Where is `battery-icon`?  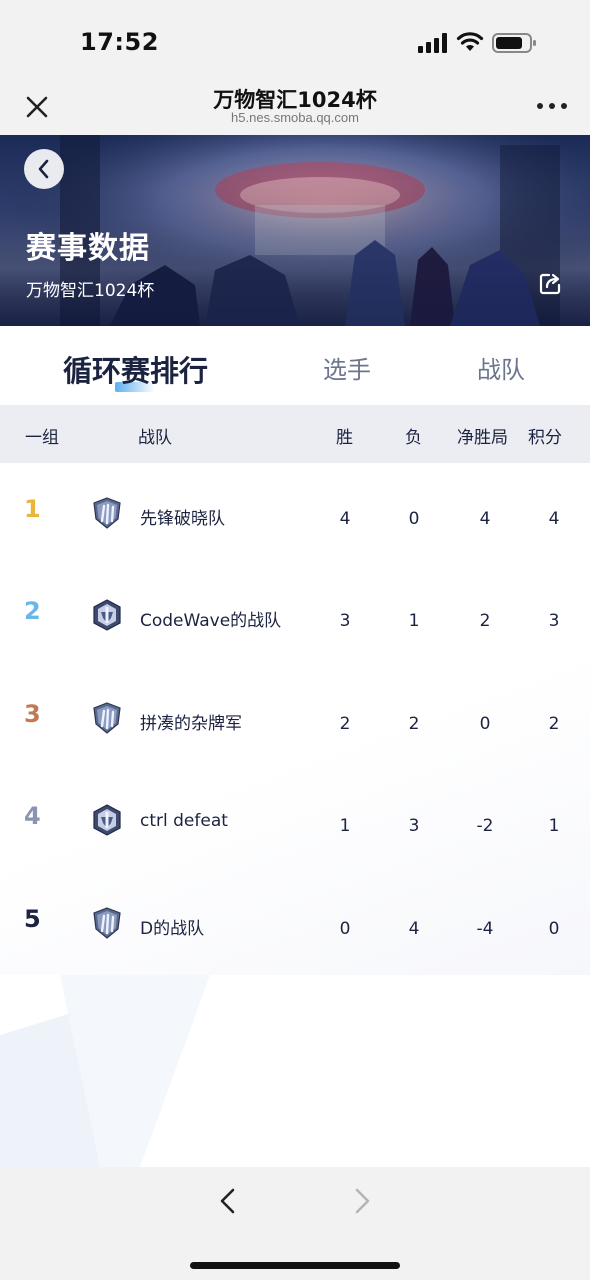
battery-icon is located at coordinates (514, 43).